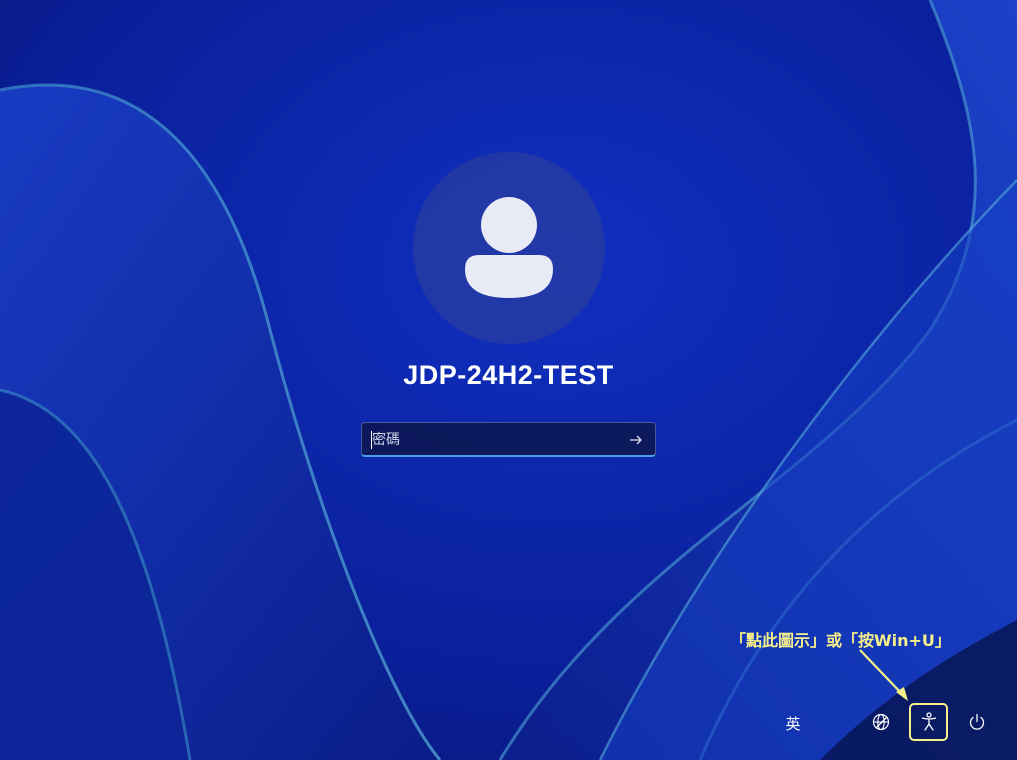 The width and height of the screenshot is (1017, 760). I want to click on power-icon, so click(977, 721).